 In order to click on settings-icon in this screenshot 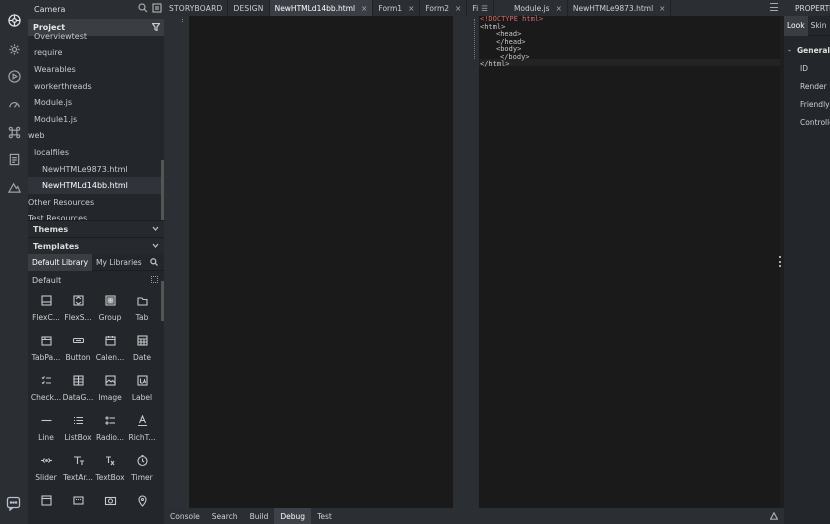, I will do `click(14, 49)`.